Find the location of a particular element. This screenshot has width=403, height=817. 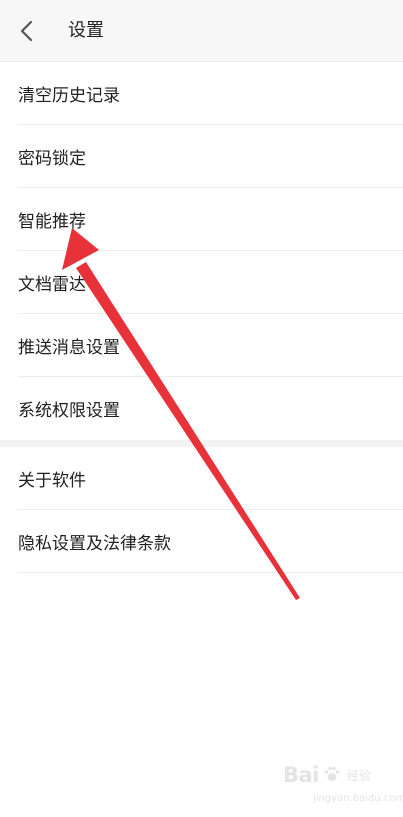

watermark-brand: Bai is located at coordinates (301, 775).